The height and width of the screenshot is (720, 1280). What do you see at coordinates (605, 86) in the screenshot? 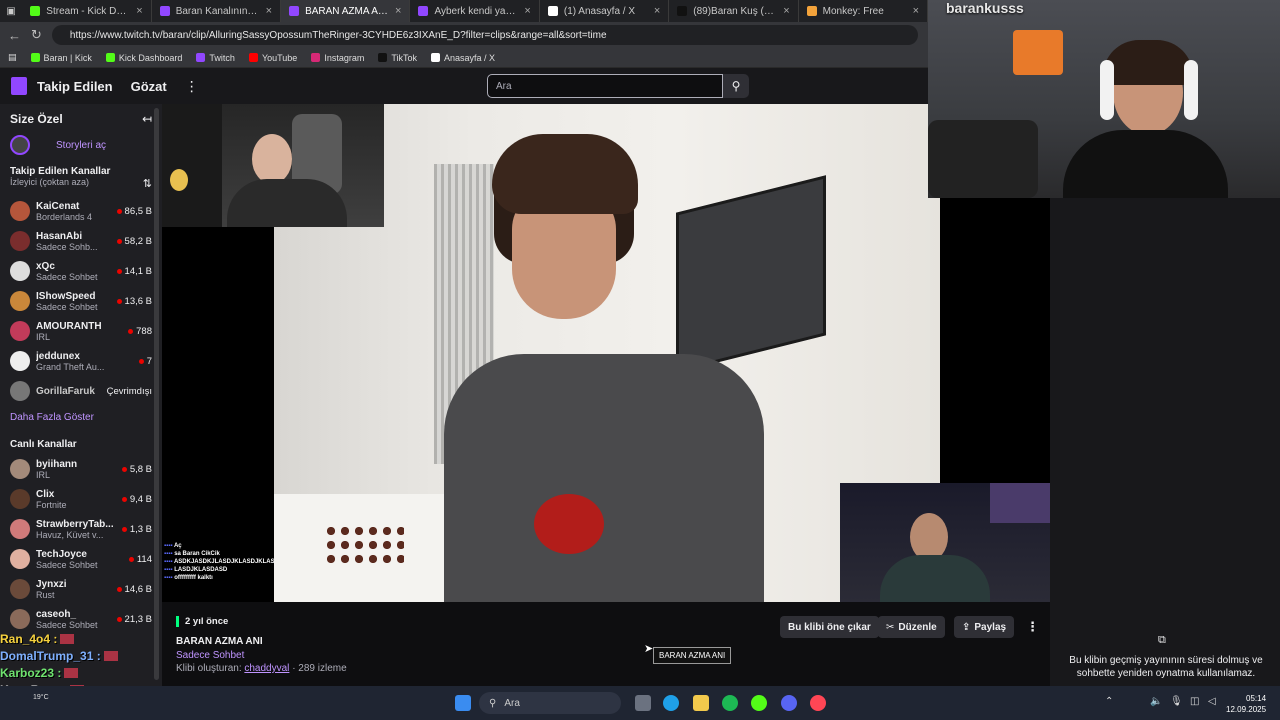
I see `search-input: Ara` at bounding box center [605, 86].